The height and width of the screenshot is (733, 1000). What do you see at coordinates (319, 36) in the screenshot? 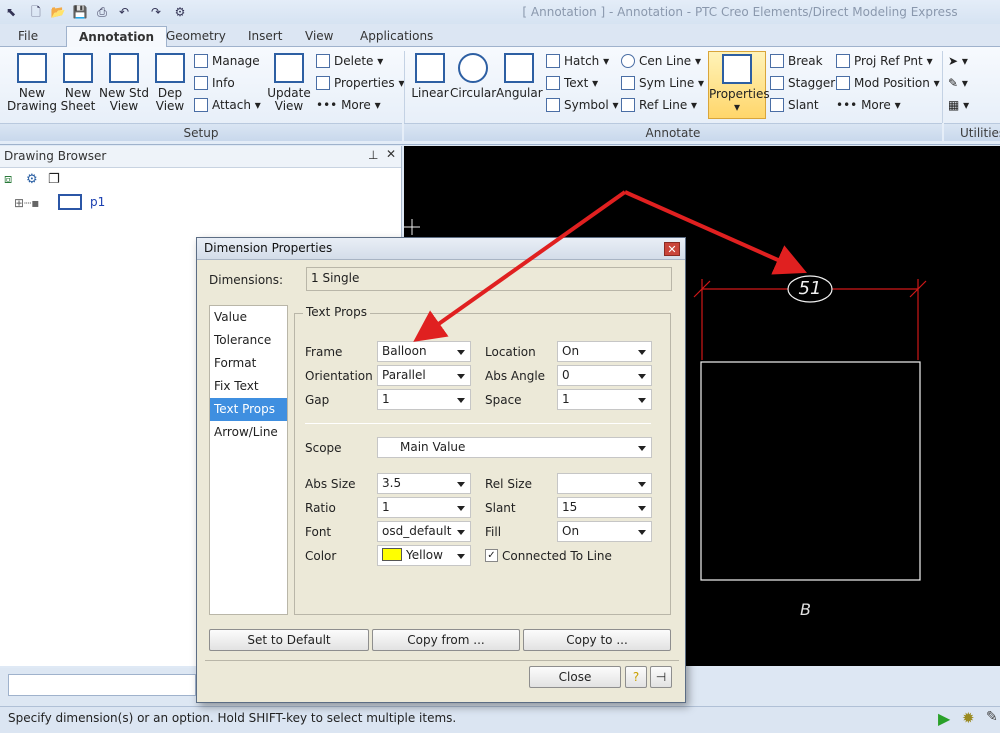
I see `tab-view: View` at bounding box center [319, 36].